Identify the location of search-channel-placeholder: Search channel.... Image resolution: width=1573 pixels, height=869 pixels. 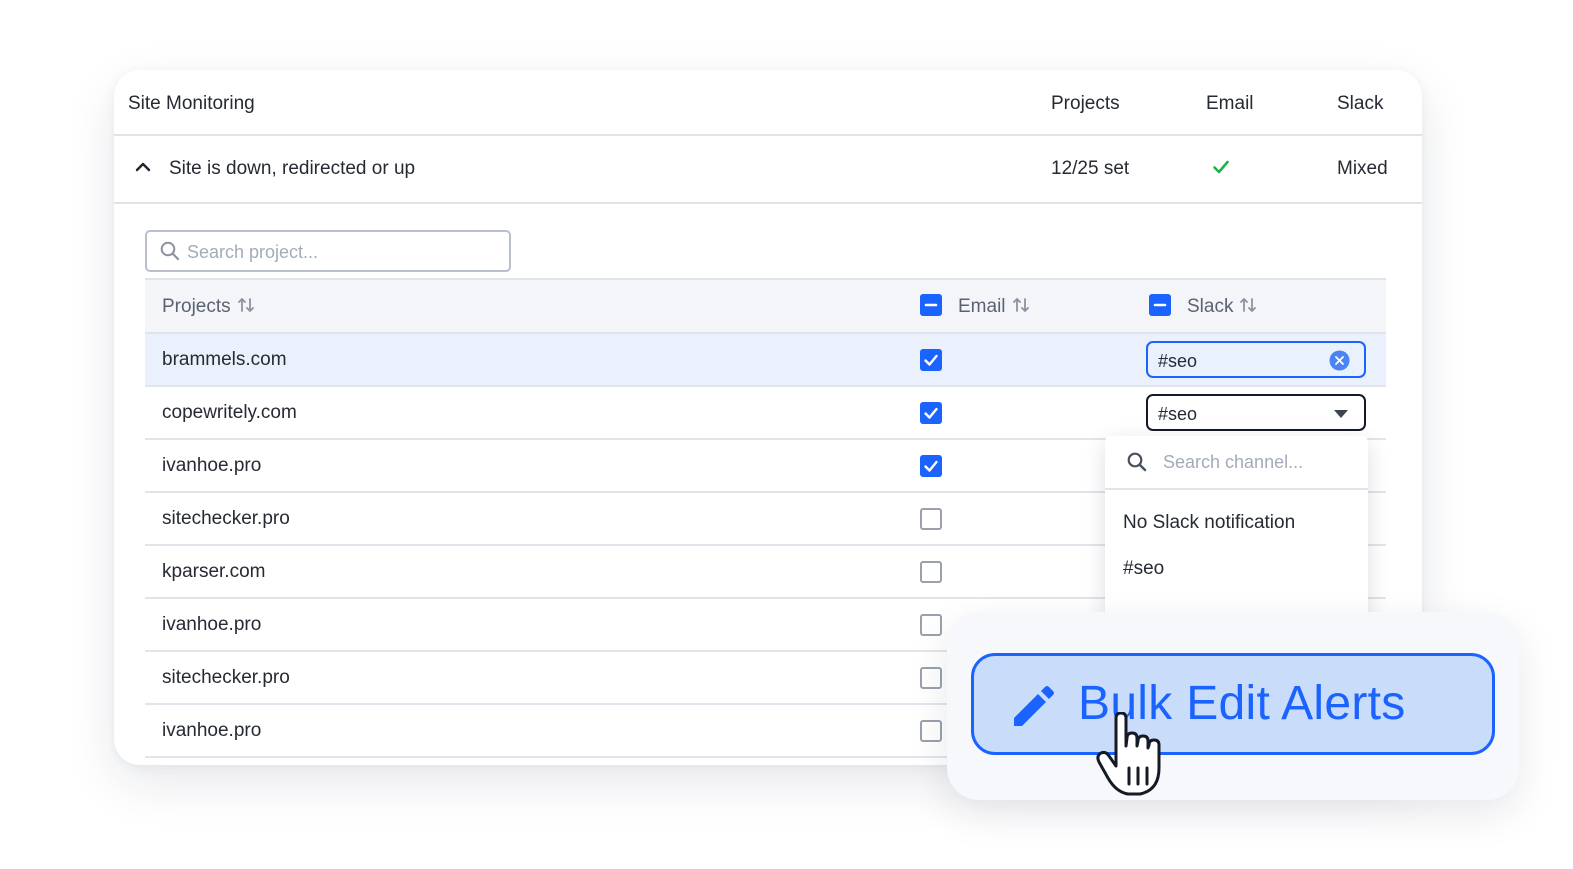
(1233, 462).